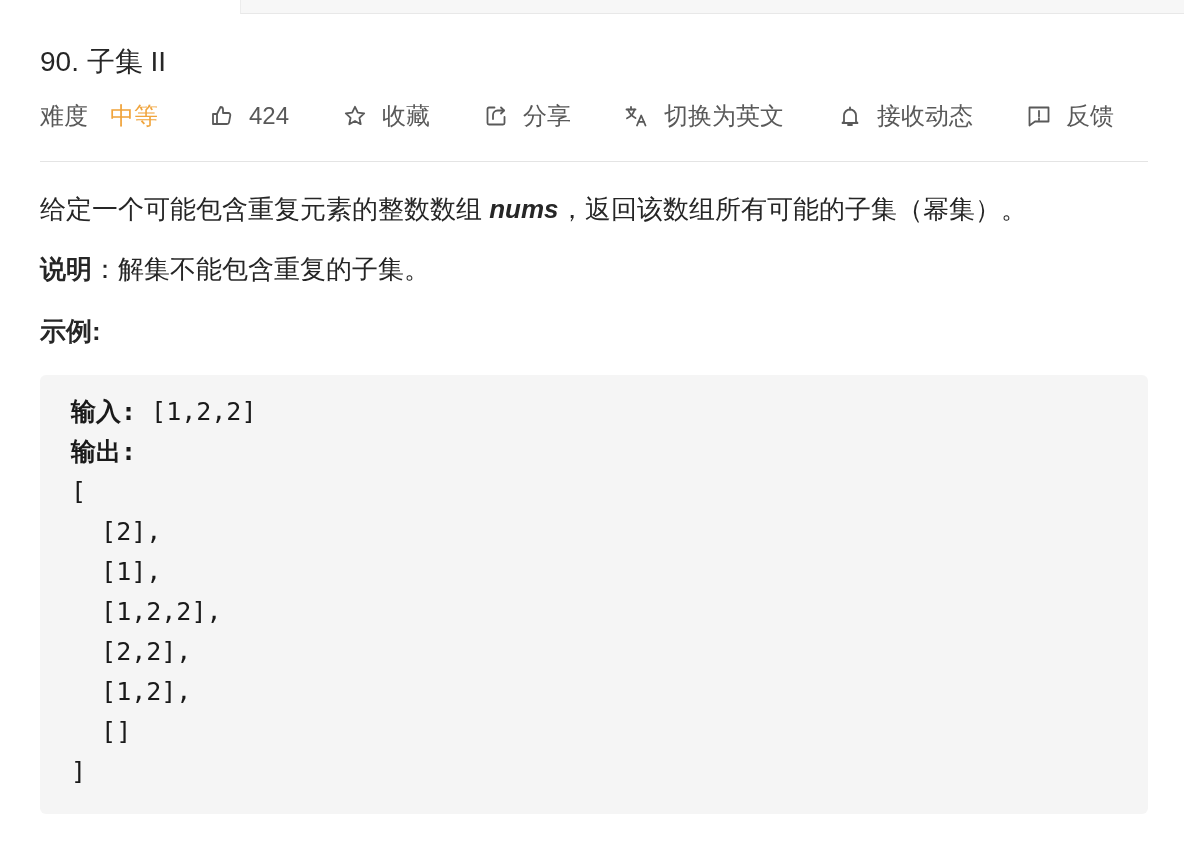 The height and width of the screenshot is (844, 1184). What do you see at coordinates (250, 116) in the screenshot?
I see `like-button: 424` at bounding box center [250, 116].